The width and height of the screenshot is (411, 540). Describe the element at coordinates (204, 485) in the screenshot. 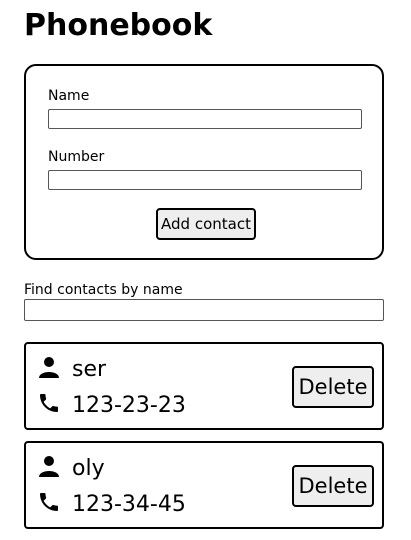

I see `contact-item: oly 123-34-45 Delete` at that location.